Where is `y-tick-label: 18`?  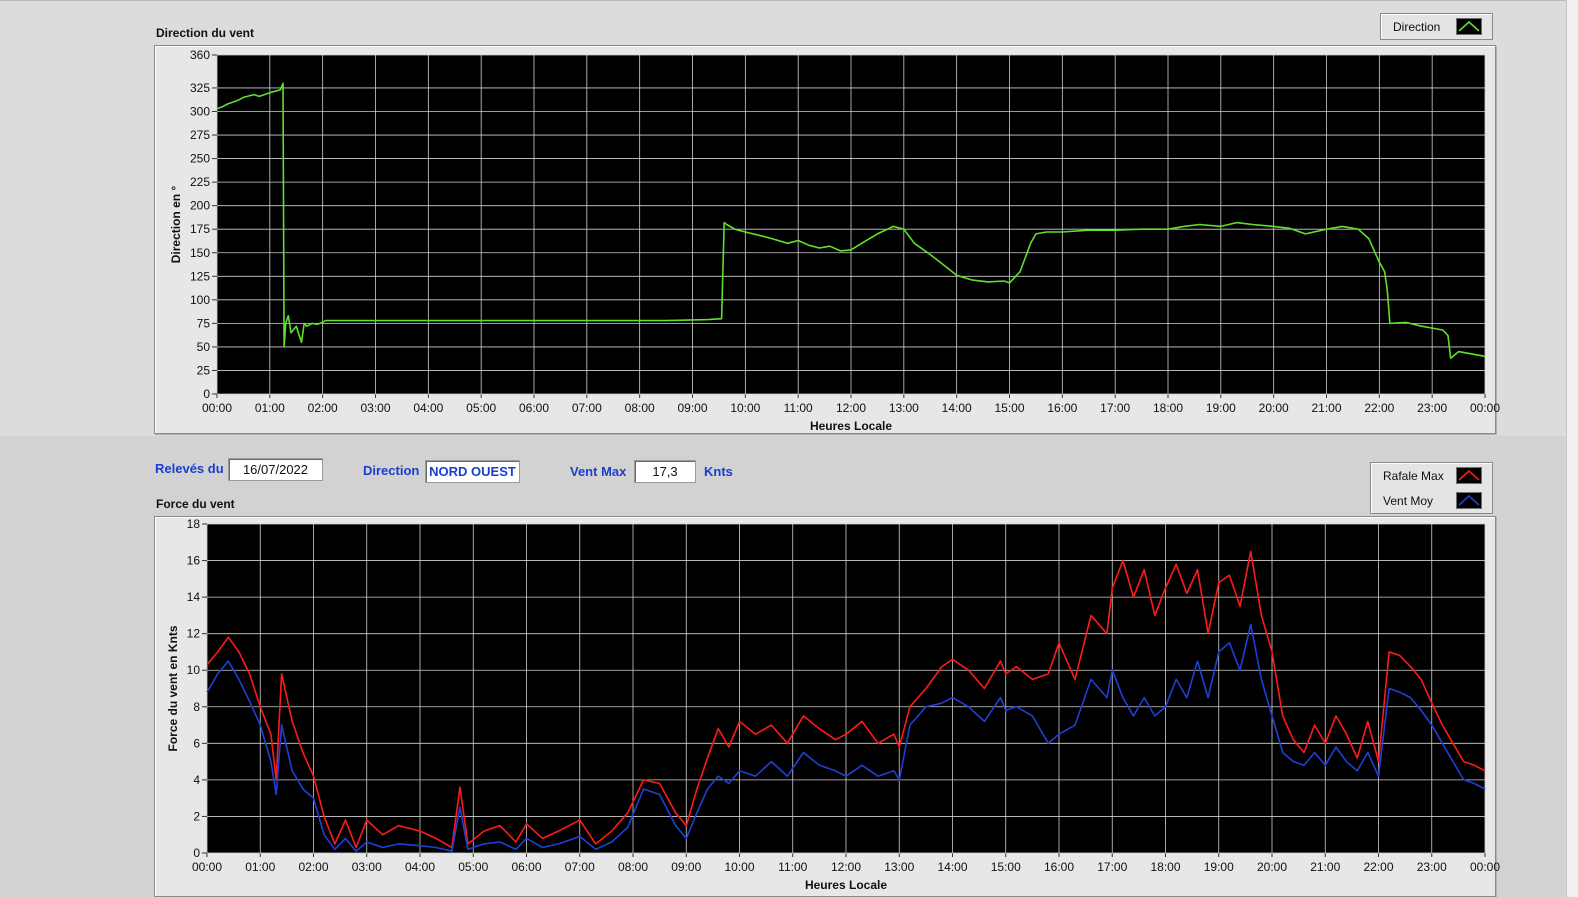 y-tick-label: 18 is located at coordinates (194, 524).